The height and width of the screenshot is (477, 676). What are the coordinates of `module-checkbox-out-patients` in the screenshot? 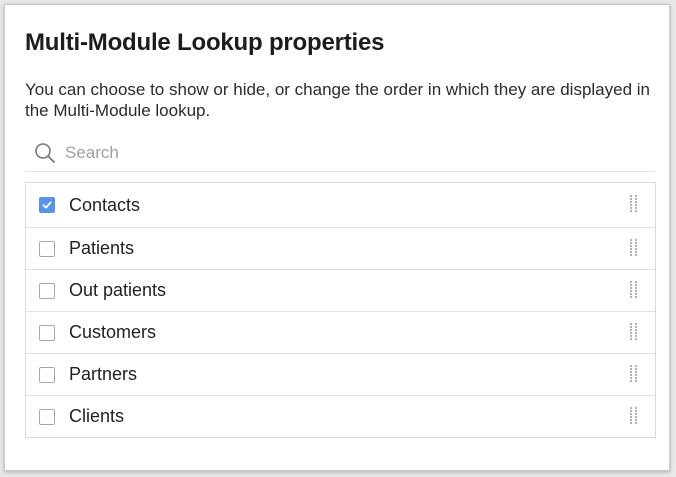 It's located at (47, 290).